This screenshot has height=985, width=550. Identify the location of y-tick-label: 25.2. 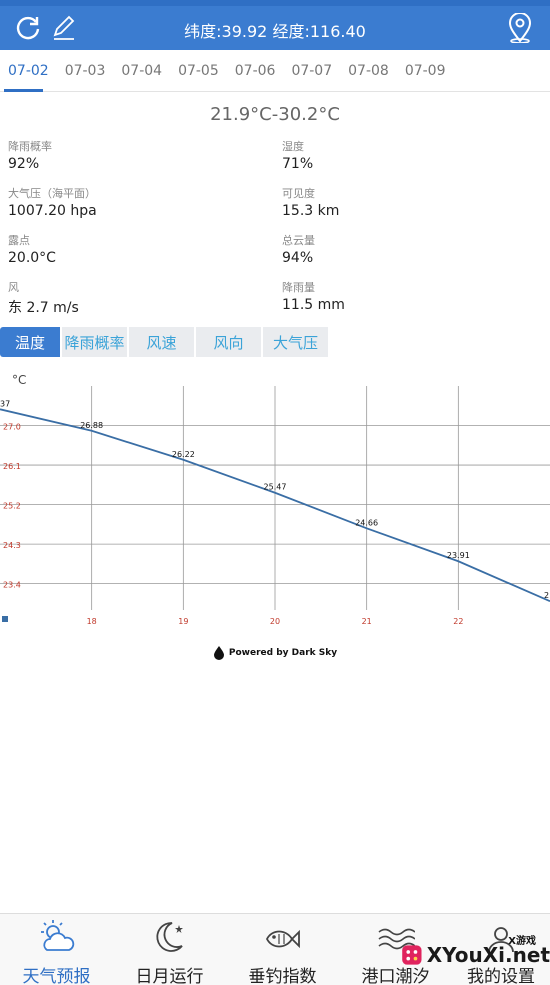
(12, 506).